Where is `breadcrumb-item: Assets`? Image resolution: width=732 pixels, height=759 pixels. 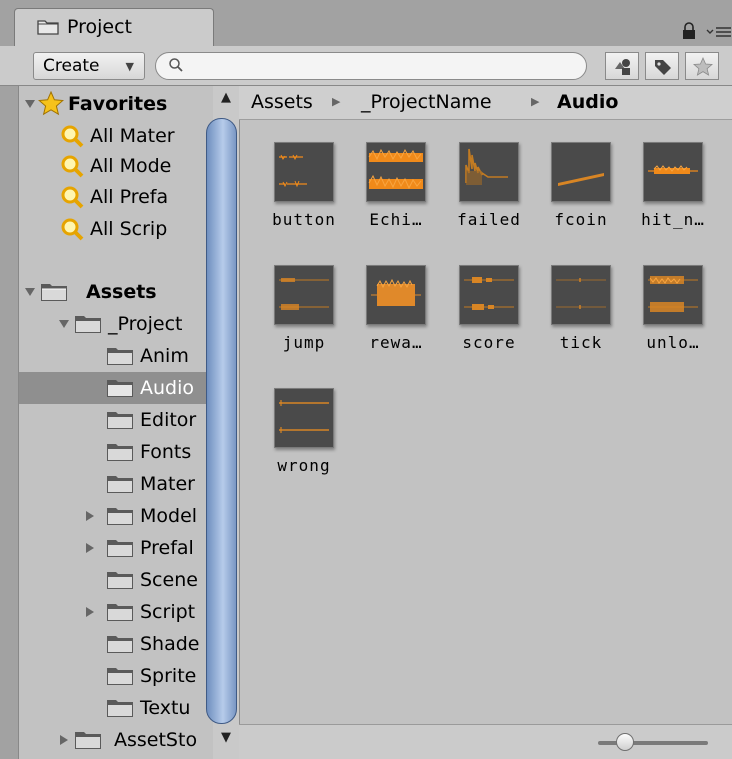 breadcrumb-item: Assets is located at coordinates (282, 102).